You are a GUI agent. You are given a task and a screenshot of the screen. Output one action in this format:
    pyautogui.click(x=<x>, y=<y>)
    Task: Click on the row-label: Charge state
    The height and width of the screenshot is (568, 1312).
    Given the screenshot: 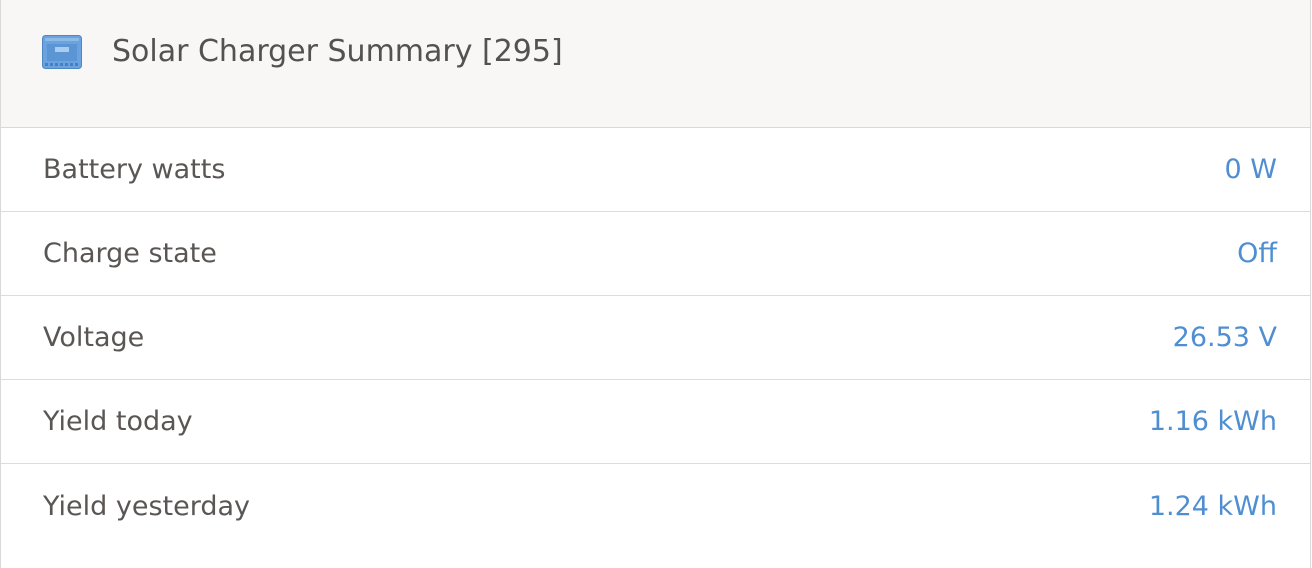 What is the action you would take?
    pyautogui.click(x=130, y=253)
    